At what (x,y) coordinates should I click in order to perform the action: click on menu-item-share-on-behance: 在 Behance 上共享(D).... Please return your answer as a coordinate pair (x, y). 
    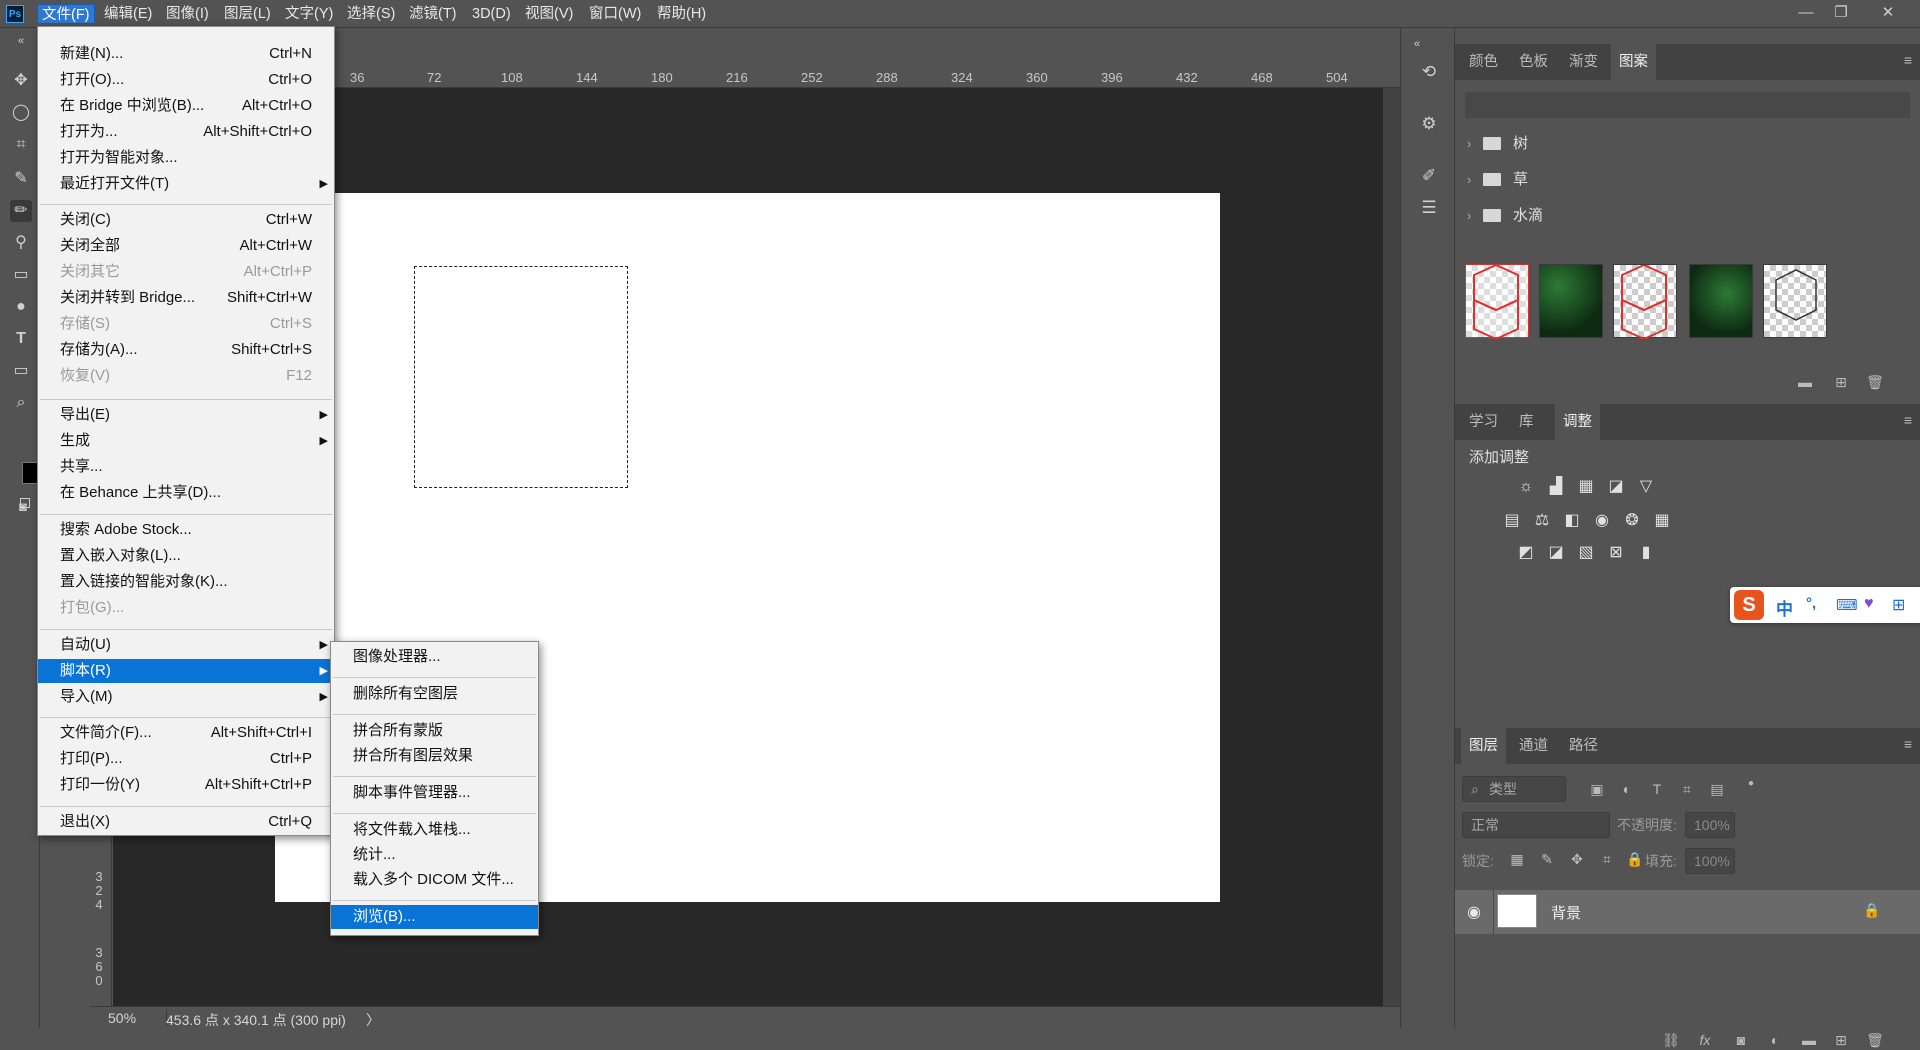
    Looking at the image, I should click on (186, 493).